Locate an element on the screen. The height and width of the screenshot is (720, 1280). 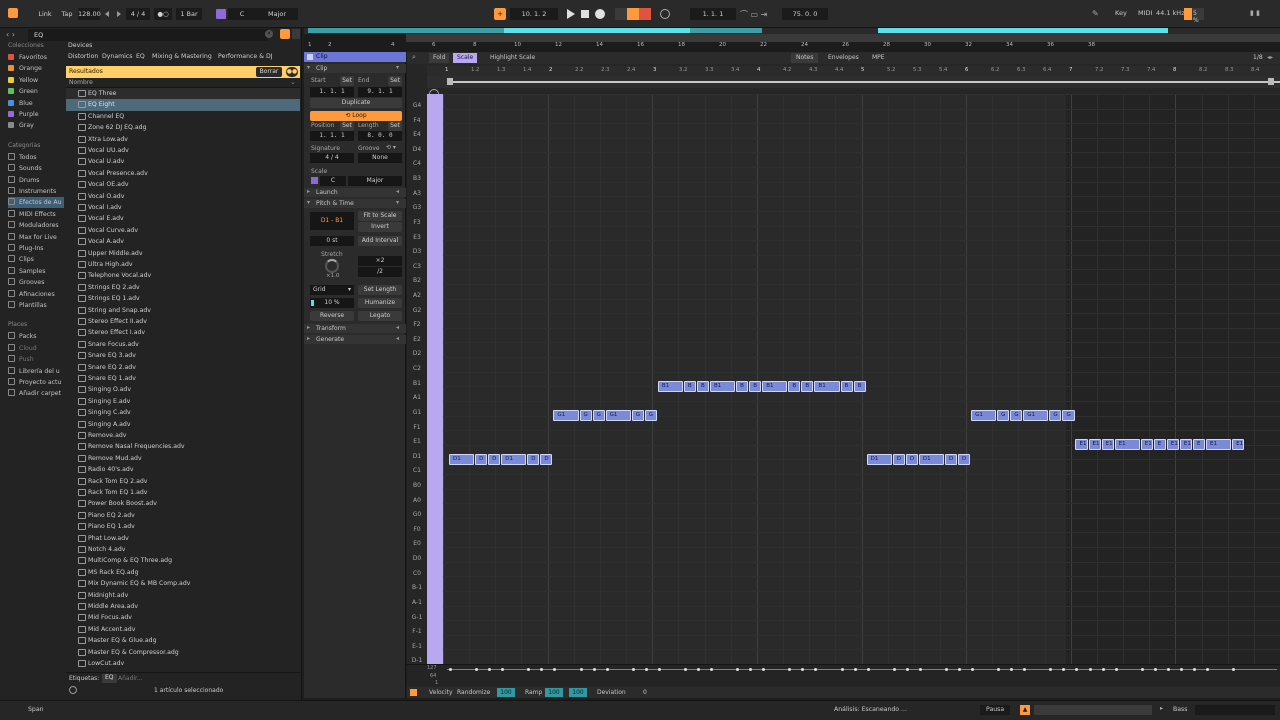
collection-item-green: Green is located at coordinates (36, 91).